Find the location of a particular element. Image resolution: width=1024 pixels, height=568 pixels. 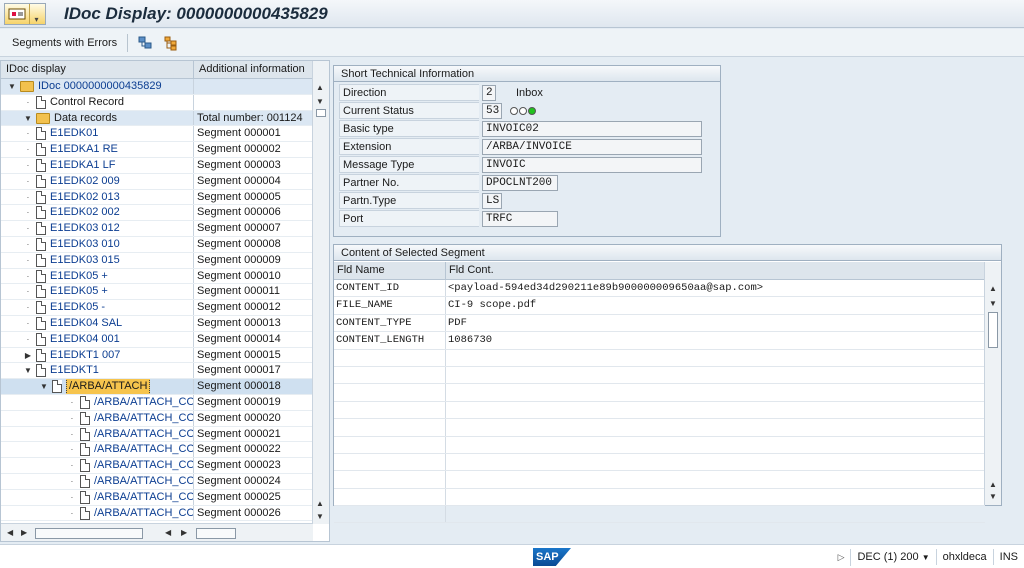

tree-node-cell: · E1EDK04 001 is located at coordinates (97, 339).